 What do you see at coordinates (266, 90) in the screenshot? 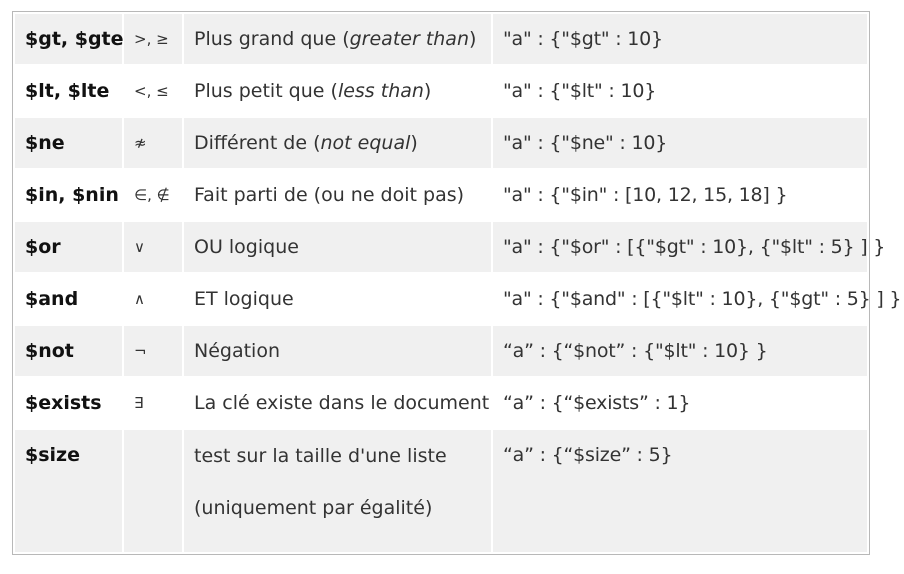
I see `description-text: Plus petit que (` at bounding box center [266, 90].